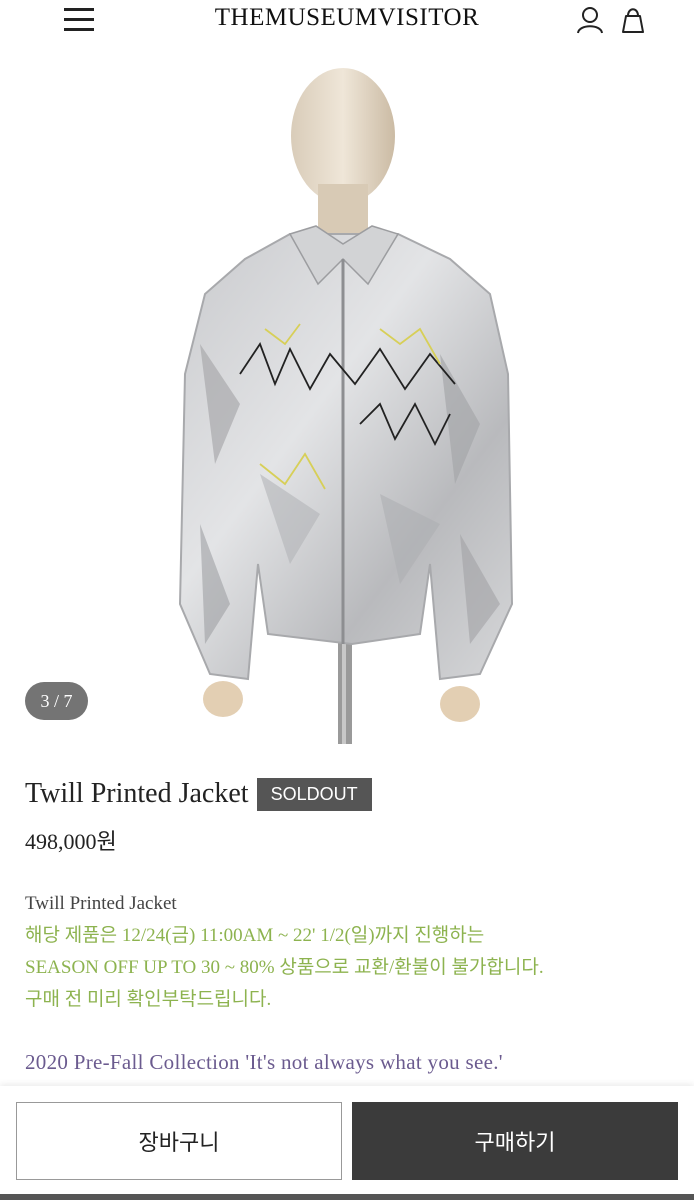 The image size is (694, 1200). I want to click on description-product-name: Twill Printed Jacket, so click(101, 903).